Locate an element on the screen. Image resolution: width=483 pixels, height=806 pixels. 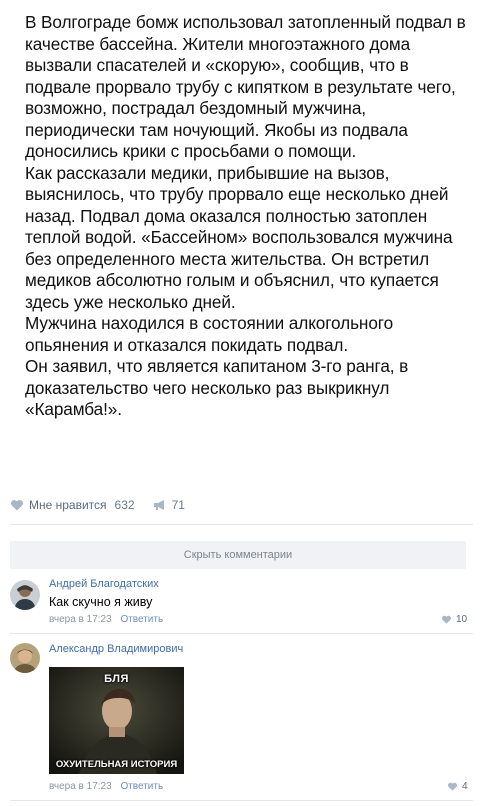
comment-author: Александр Владимирович is located at coordinates (116, 649).